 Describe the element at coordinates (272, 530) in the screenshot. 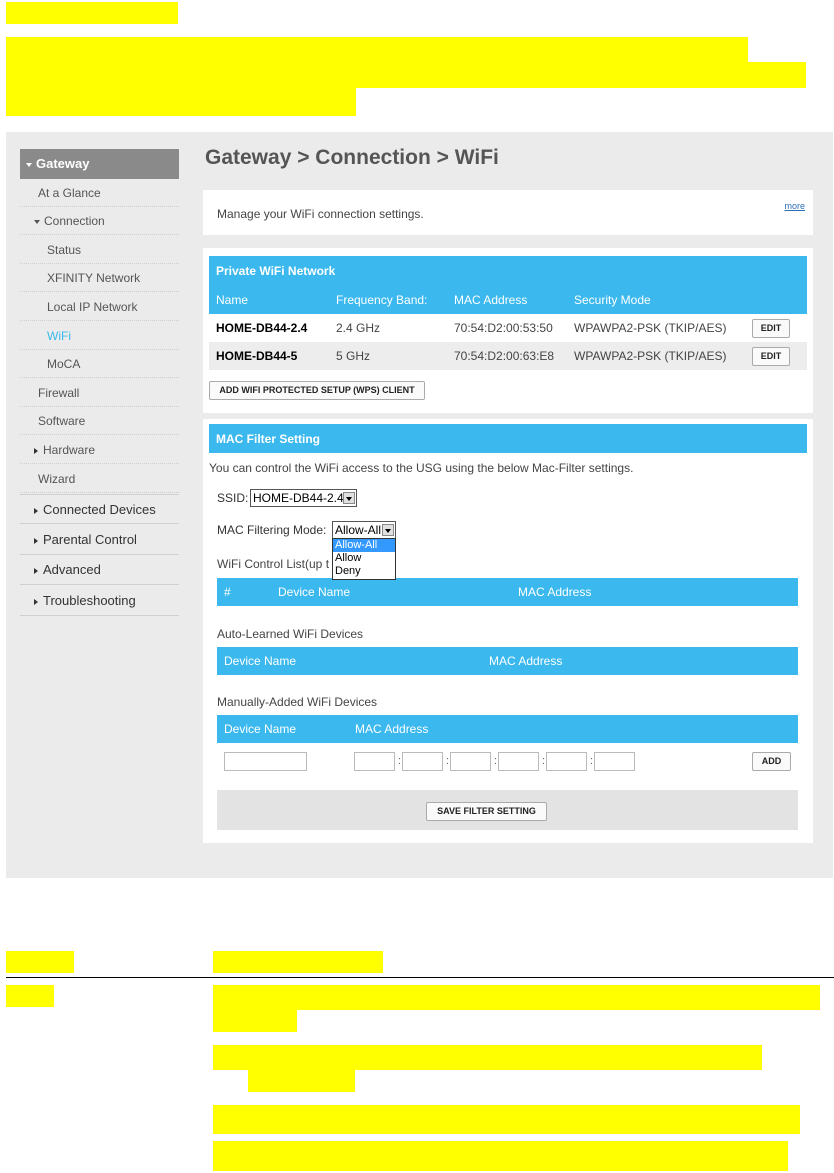

I see `mac-filtering-mode-label: MAC Filtering Mode:` at that location.